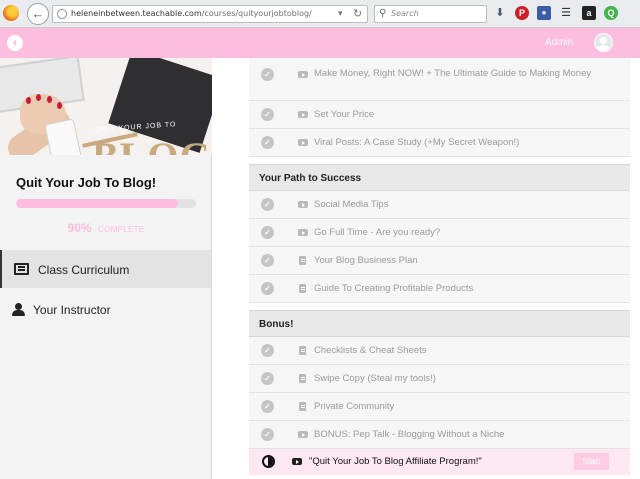 This screenshot has height=479, width=640. I want to click on progress-percent: 90%, so click(79, 228).